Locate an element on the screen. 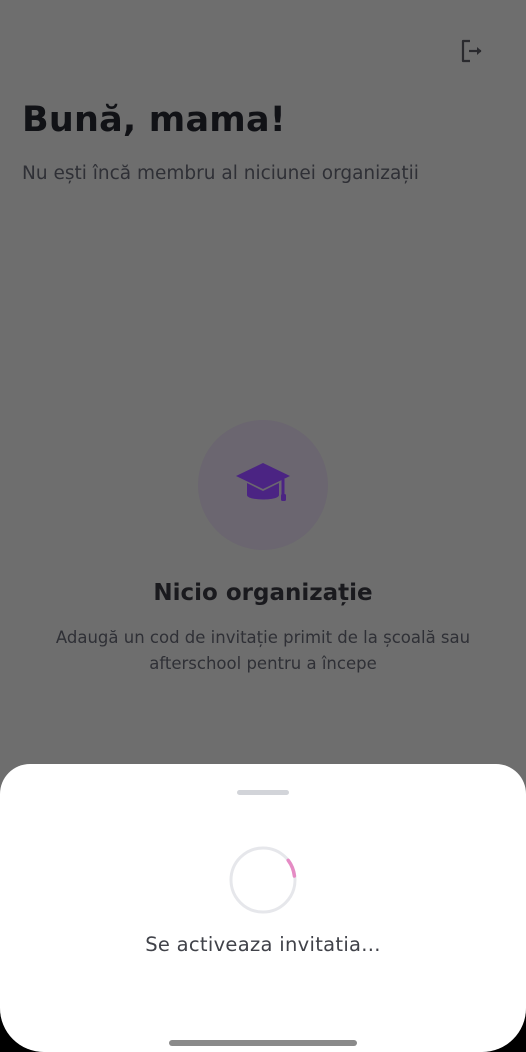  graduation-cap-icon is located at coordinates (263, 482).